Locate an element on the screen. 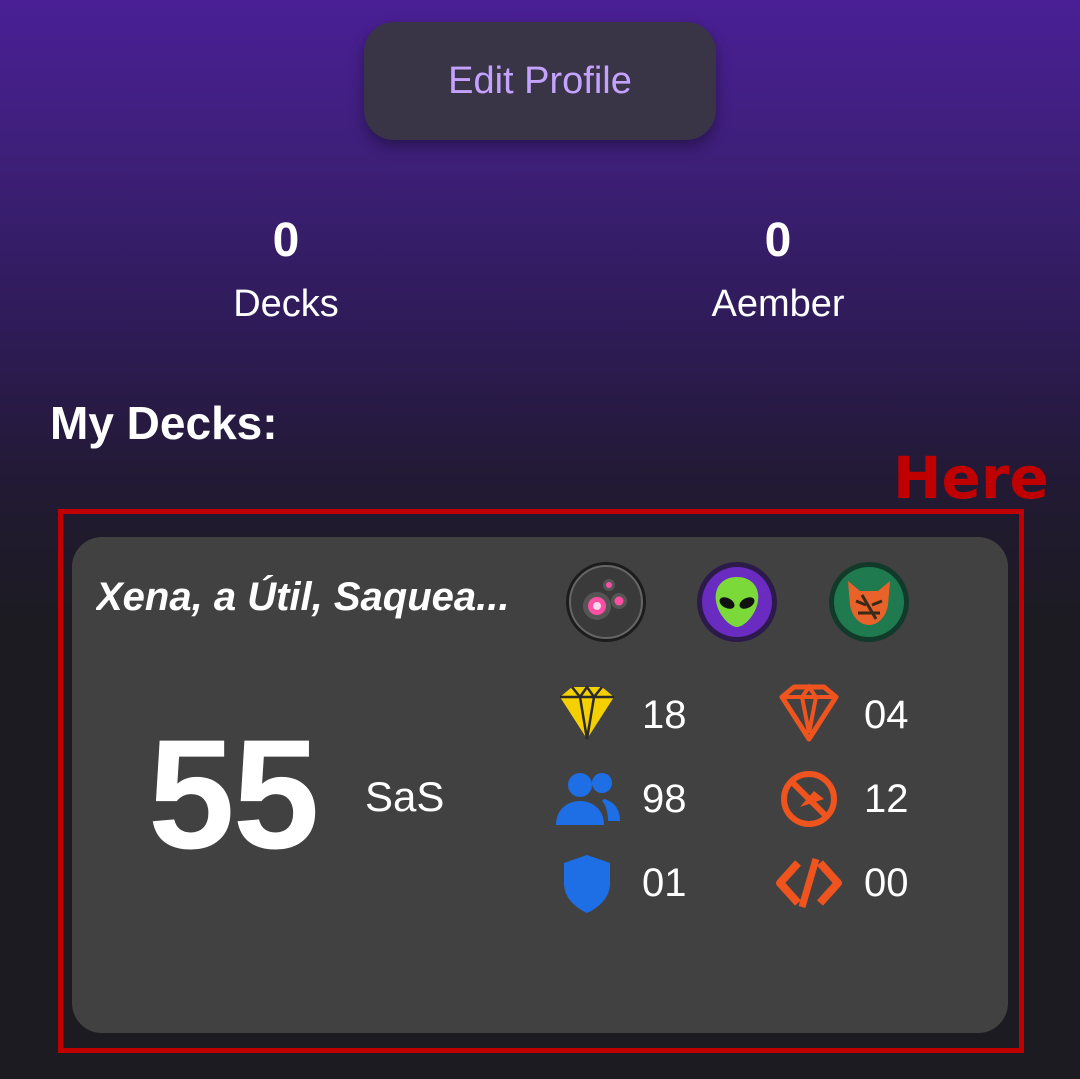 The width and height of the screenshot is (1080, 1079). mars-house-icon is located at coordinates (737, 602).